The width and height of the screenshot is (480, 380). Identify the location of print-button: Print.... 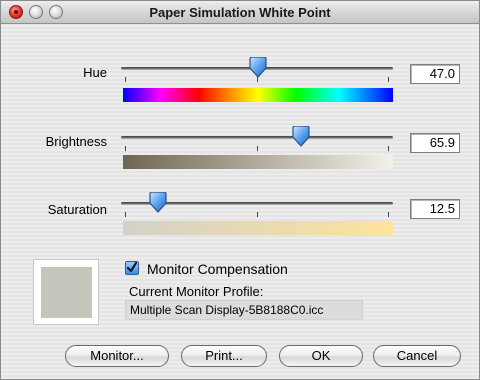
(224, 356).